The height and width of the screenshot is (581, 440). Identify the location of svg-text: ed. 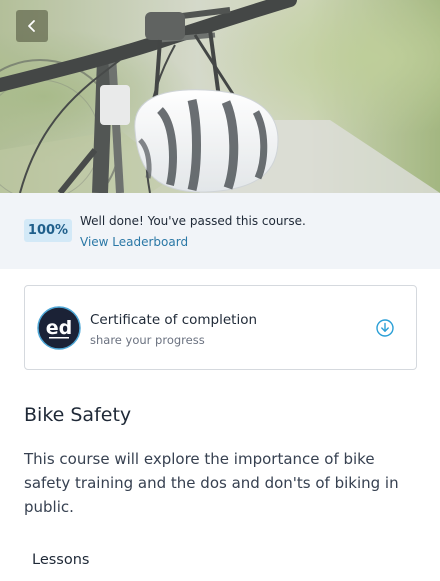
(59, 328).